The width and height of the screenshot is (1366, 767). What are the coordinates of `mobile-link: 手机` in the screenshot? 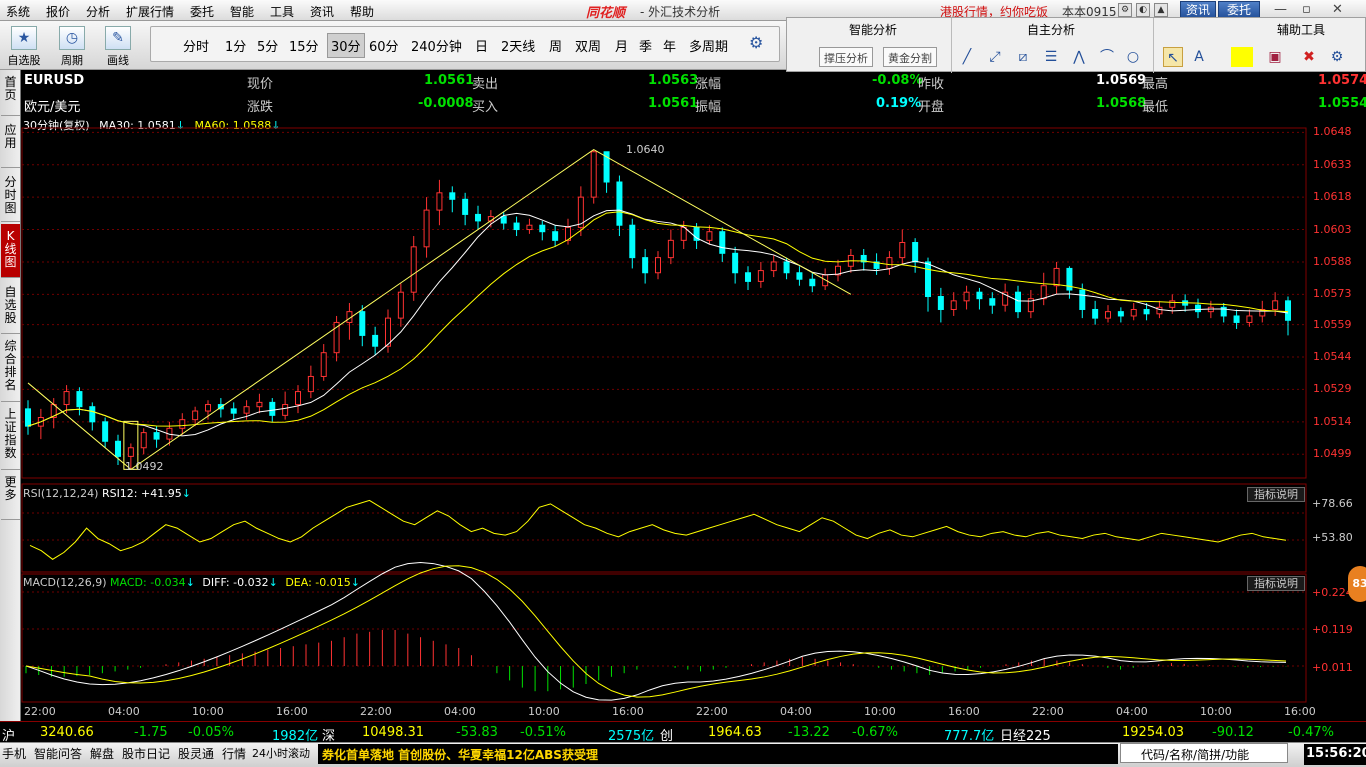 It's located at (14, 753).